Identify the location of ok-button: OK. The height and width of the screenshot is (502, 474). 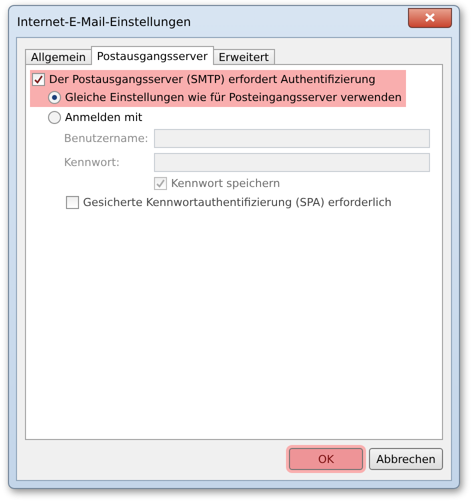
(326, 459).